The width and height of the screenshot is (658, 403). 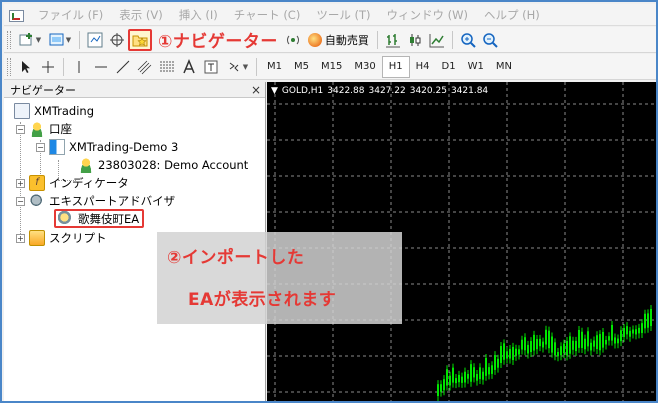 I want to click on radio-signal-icon, so click(x=292, y=39).